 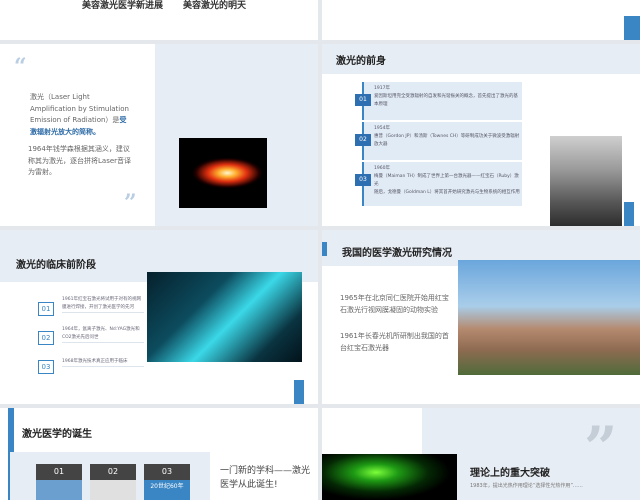 I want to click on slide6-paragraph-1: 1965年在北京同仁医院开始用红宝石激光行视网膜凝固的动物实验, so click(x=394, y=304).